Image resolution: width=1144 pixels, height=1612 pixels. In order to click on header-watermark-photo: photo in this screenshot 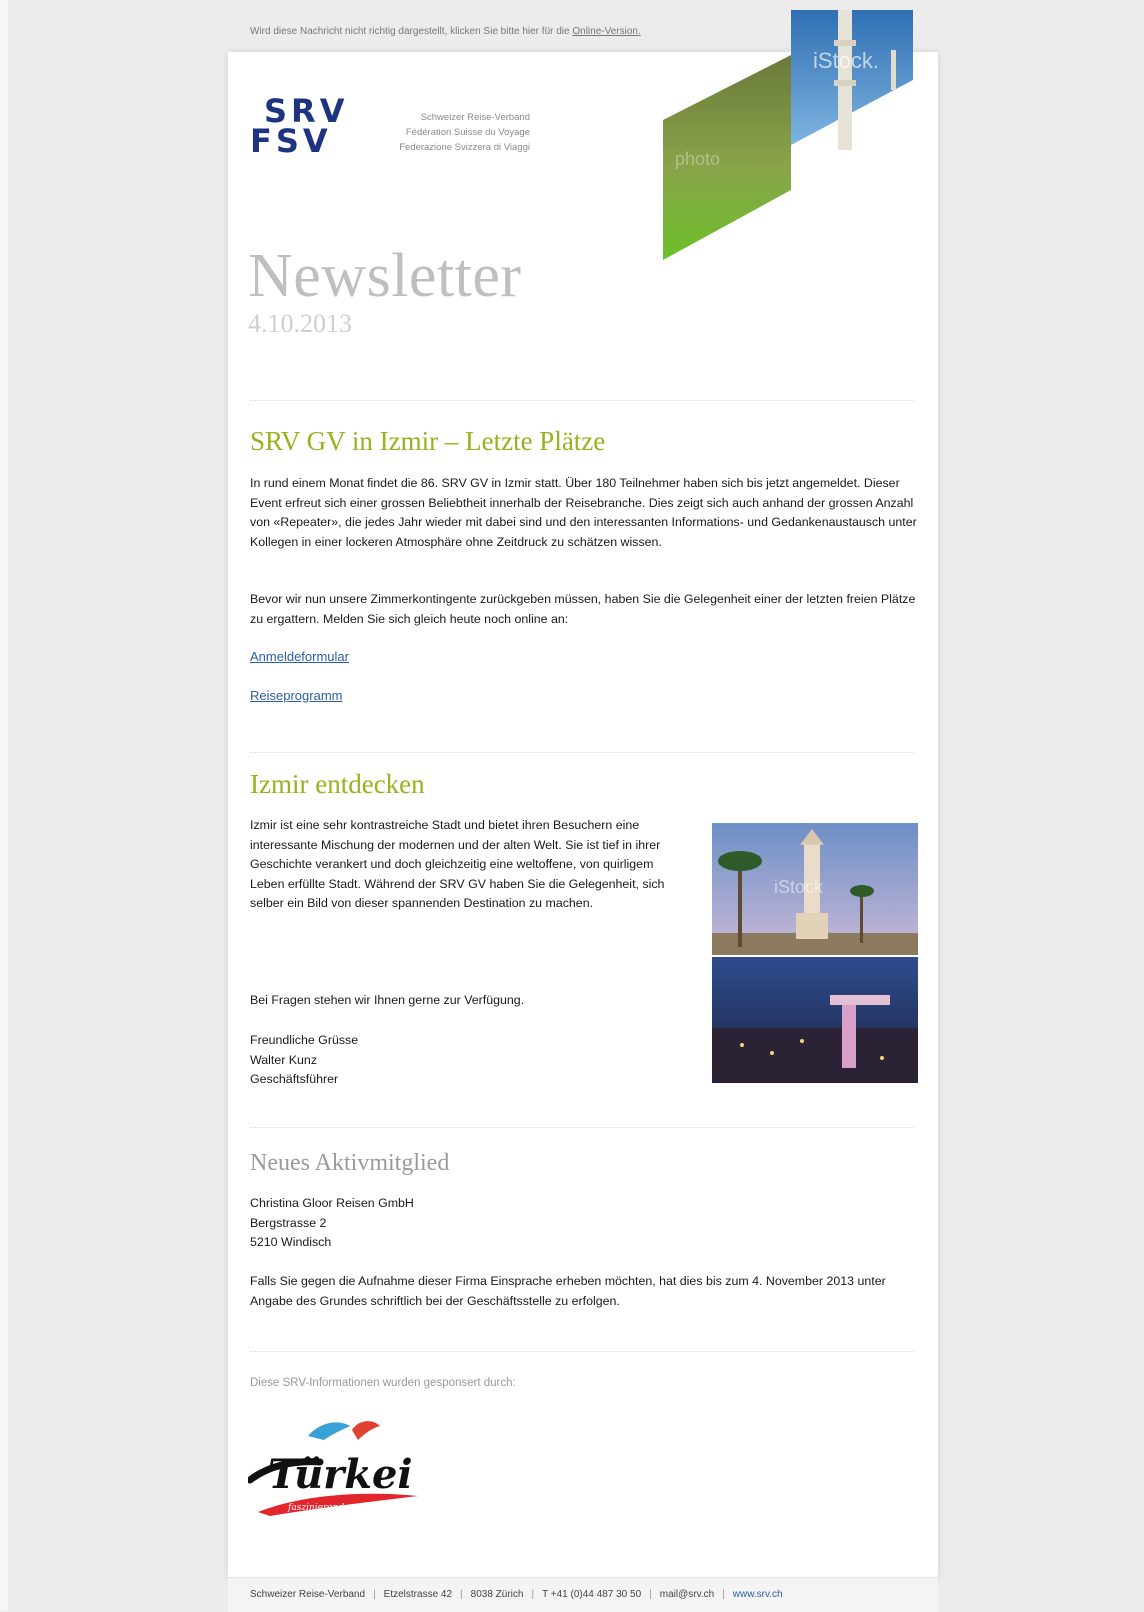, I will do `click(697, 159)`.